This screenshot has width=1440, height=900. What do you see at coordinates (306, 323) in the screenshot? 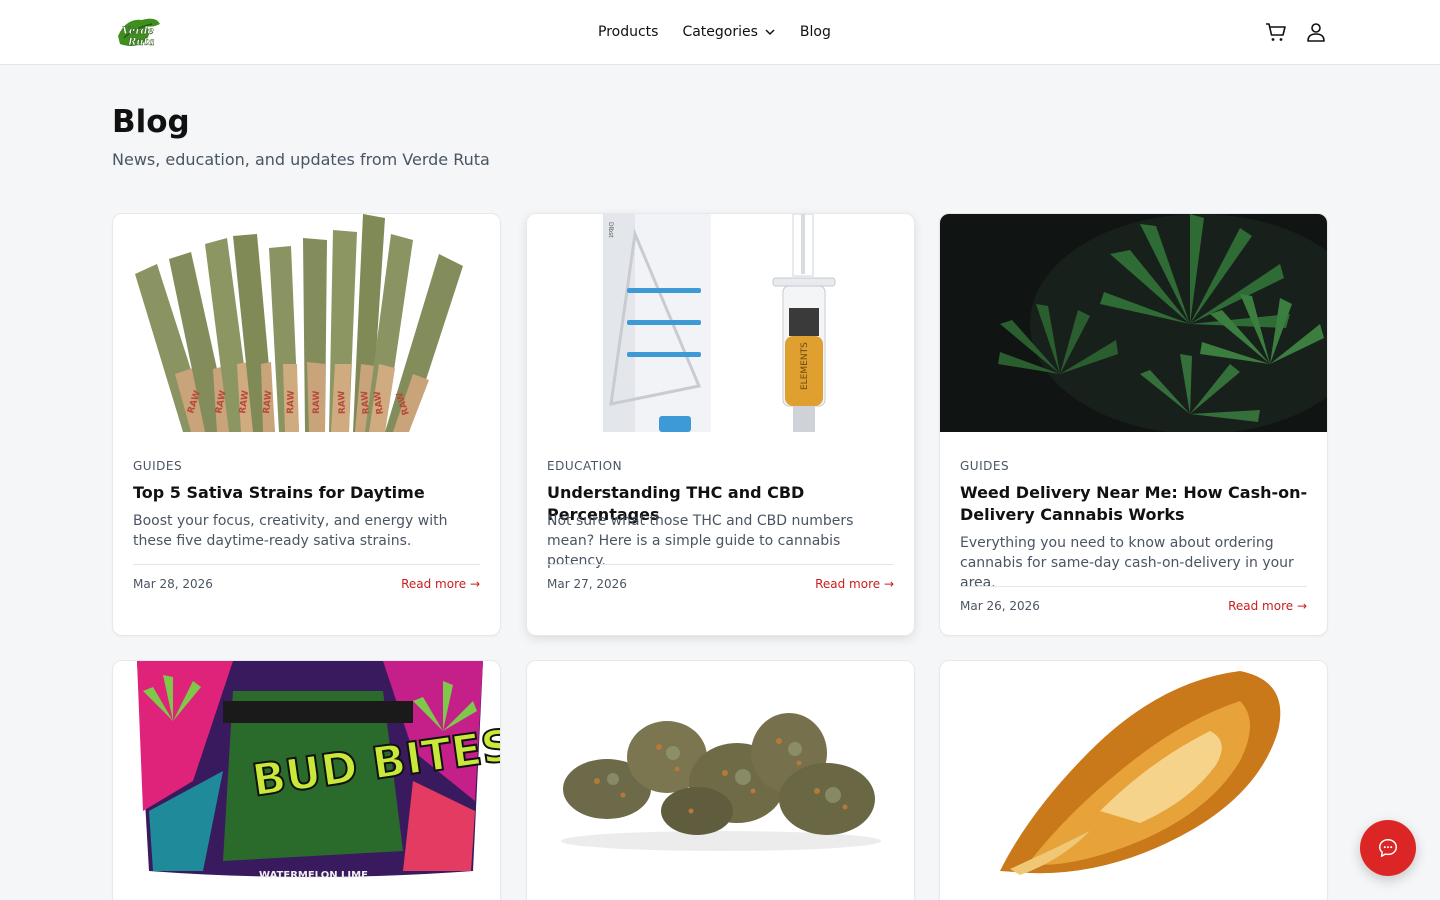
I see `post-image-pre-rolls: RAW RAW RAW RAW RAW RAW RAW RAW RAW RAW` at bounding box center [306, 323].